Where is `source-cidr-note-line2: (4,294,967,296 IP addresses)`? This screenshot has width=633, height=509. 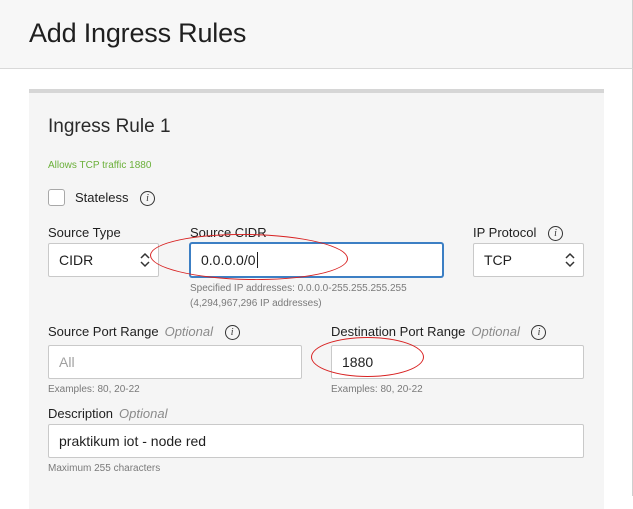
source-cidr-note-line2: (4,294,967,296 IP addresses) is located at coordinates (256, 303).